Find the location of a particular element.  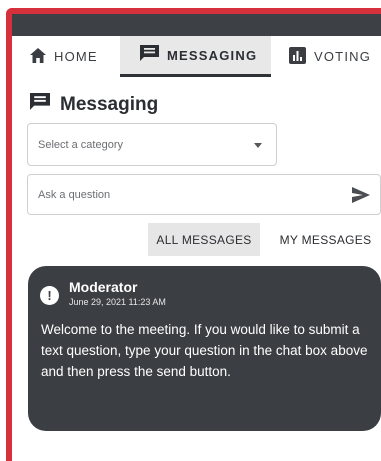

all-messages-button: ALL MESSAGES is located at coordinates (204, 239).